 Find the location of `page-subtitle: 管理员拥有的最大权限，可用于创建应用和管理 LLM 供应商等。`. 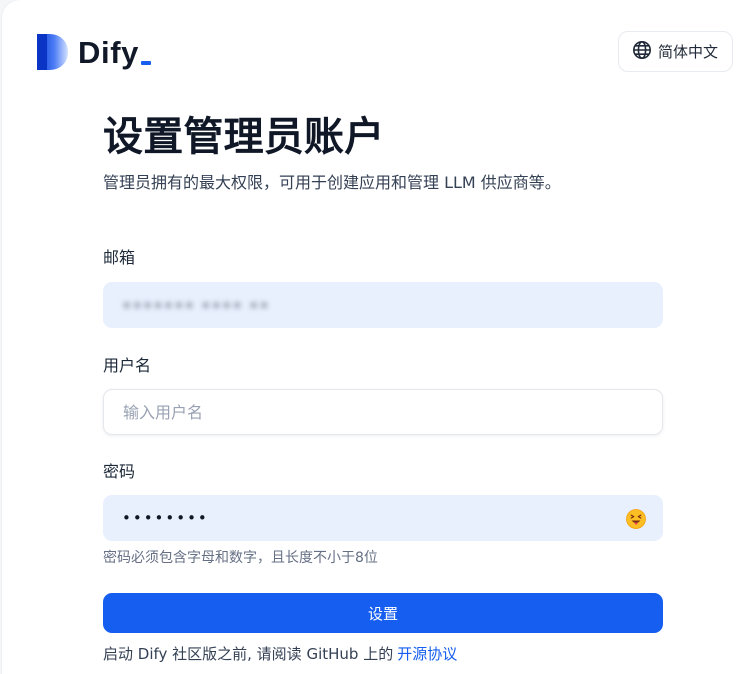

page-subtitle: 管理员拥有的最大权限，可用于创建应用和管理 LLM 供应商等。 is located at coordinates (332, 182).